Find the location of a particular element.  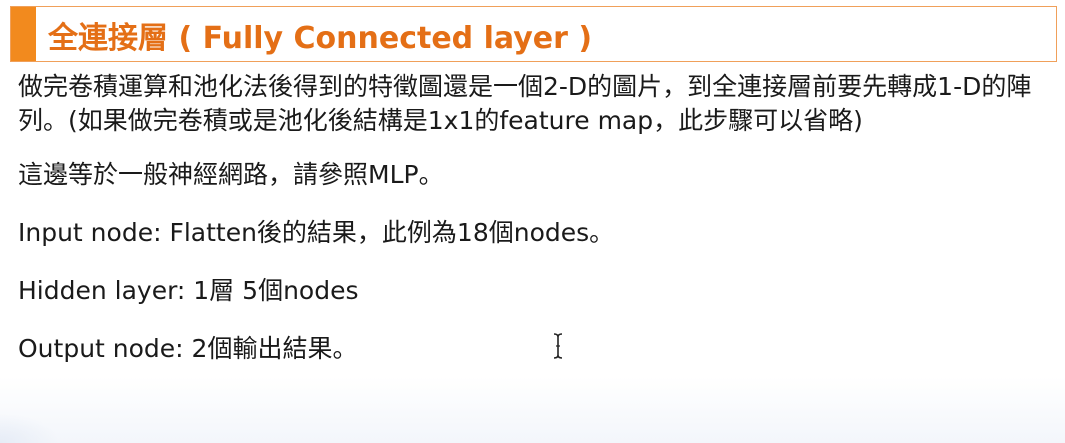

title-bar: 全連接層 ( Fully Connected layer ) is located at coordinates (533, 34).